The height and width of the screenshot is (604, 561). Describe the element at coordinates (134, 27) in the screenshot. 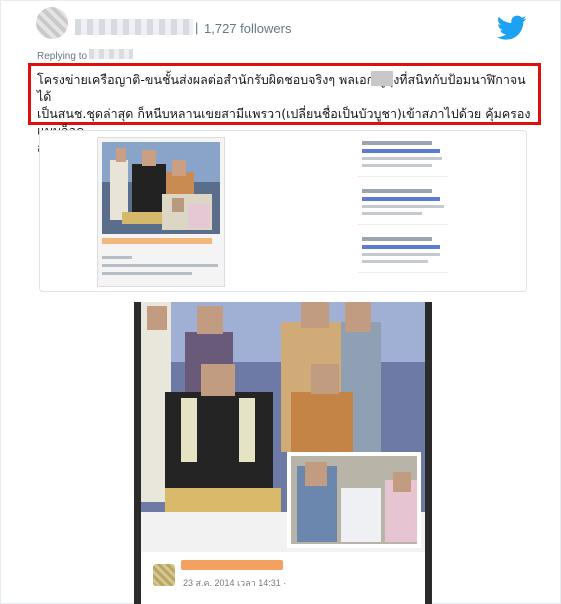

I see `redacted-username` at that location.